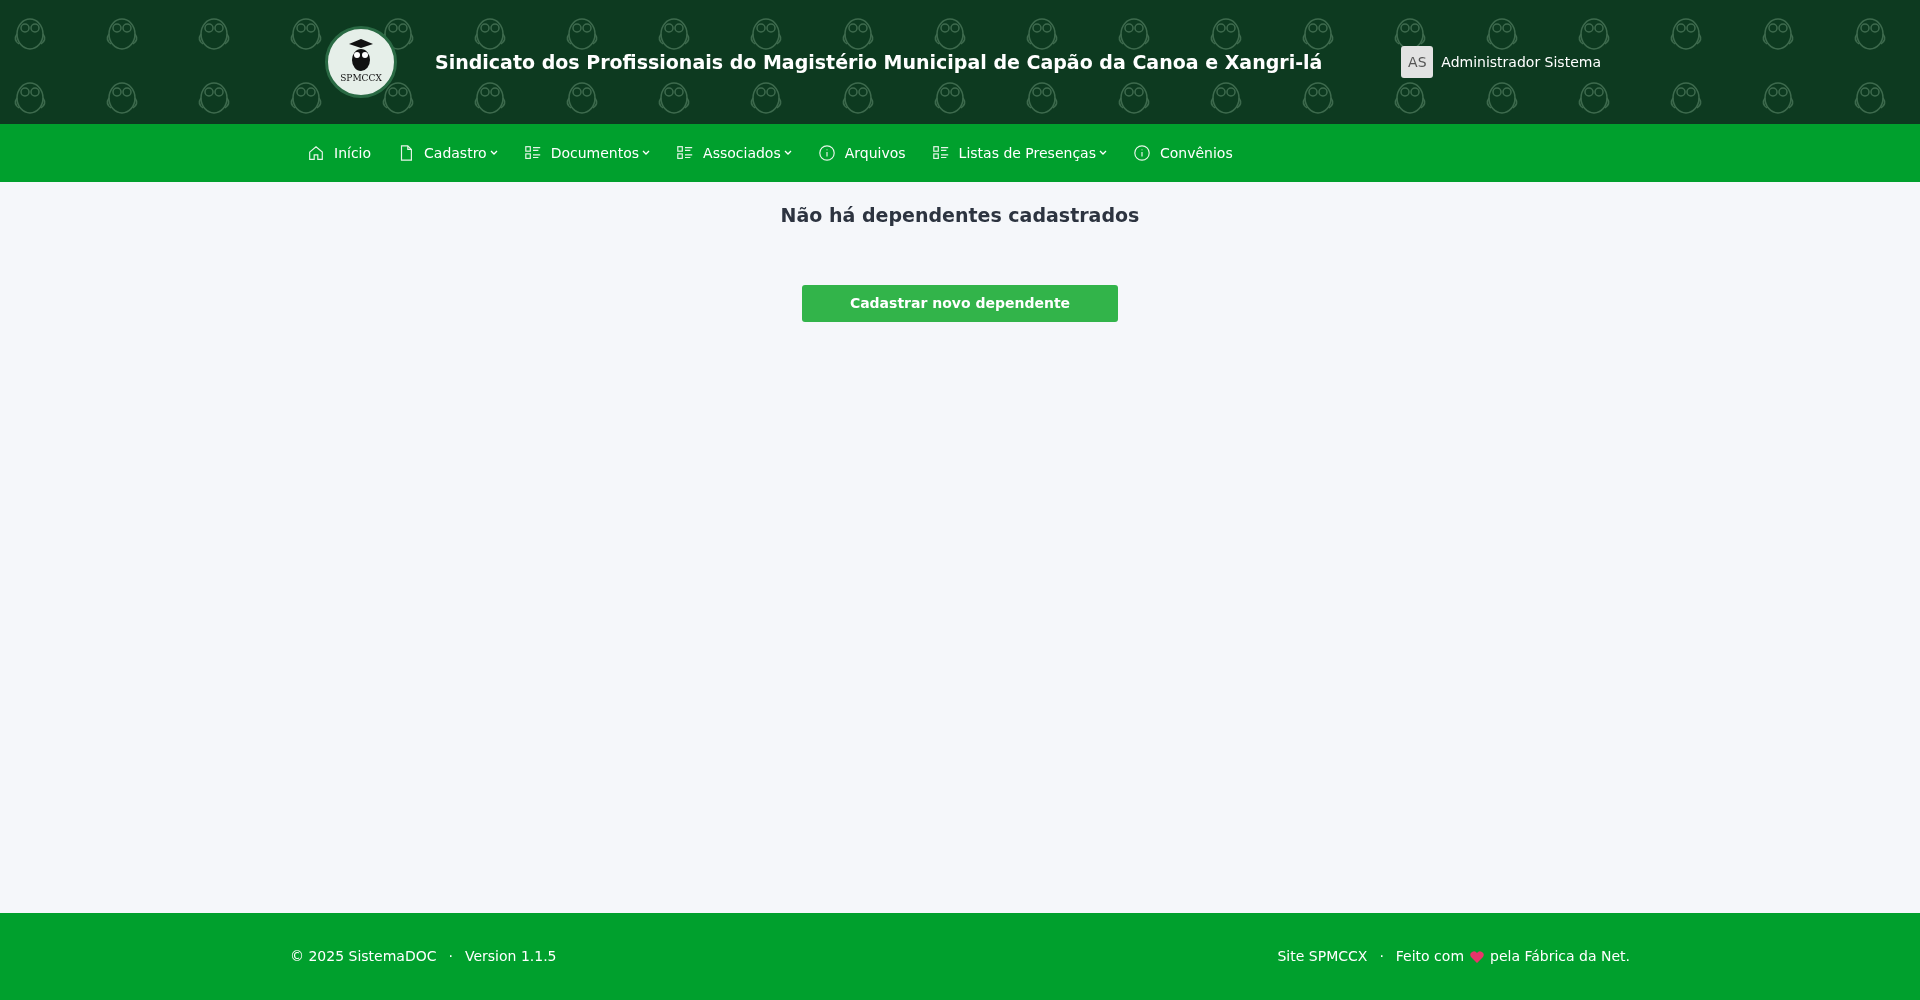  I want to click on copyright-text: © 2025 SistemaDOC, so click(363, 956).